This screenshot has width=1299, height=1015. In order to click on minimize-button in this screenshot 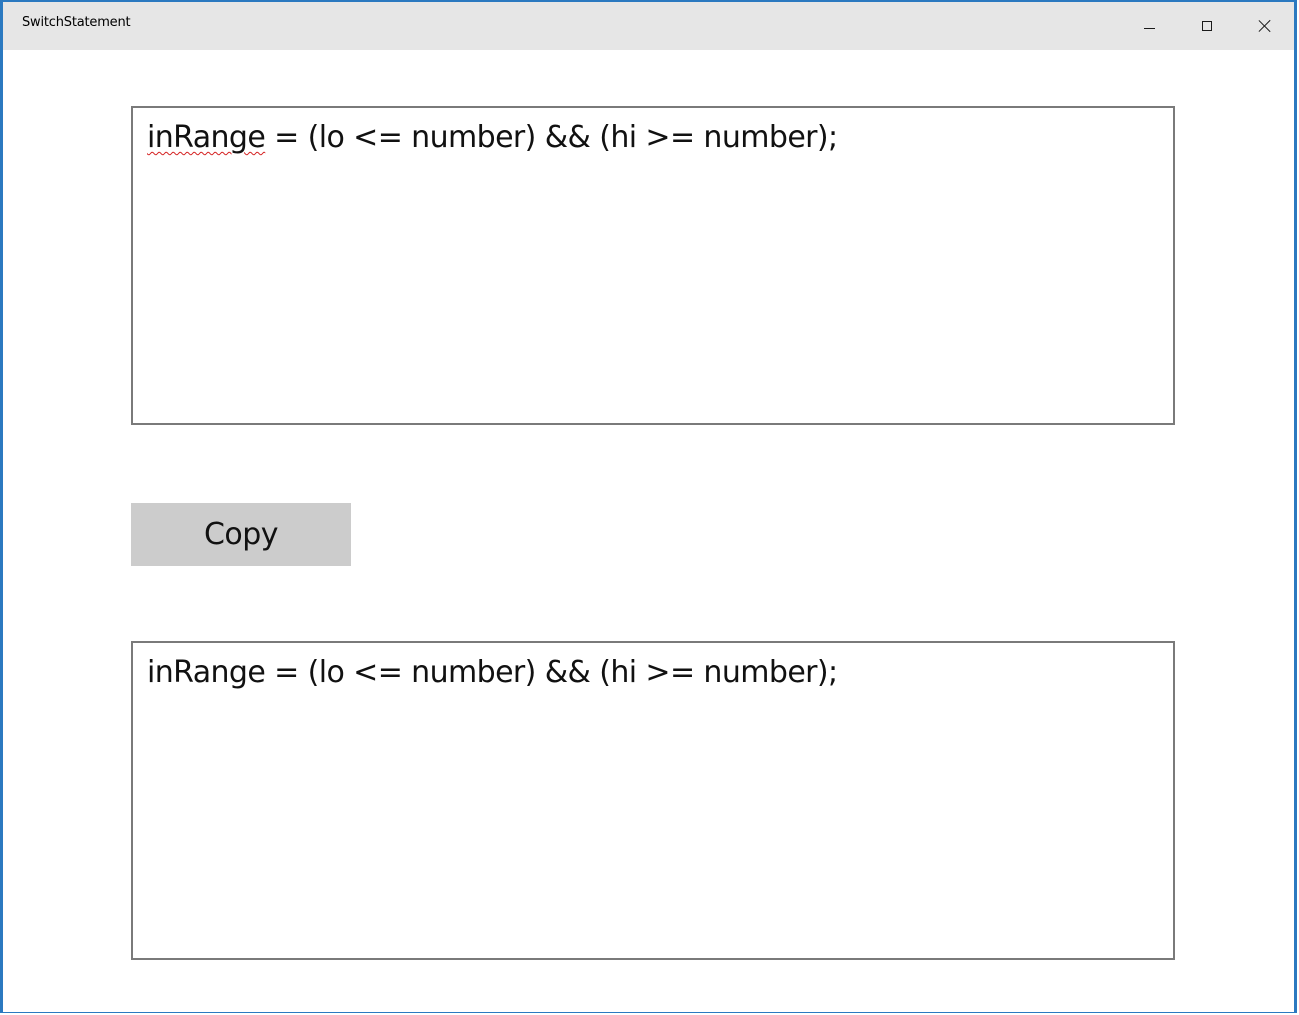, I will do `click(1149, 26)`.